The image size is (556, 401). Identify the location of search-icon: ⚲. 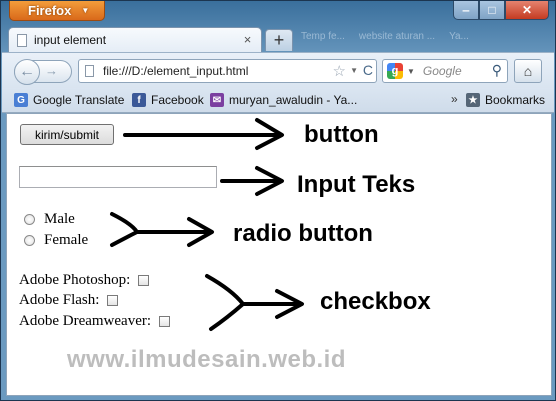
(497, 70).